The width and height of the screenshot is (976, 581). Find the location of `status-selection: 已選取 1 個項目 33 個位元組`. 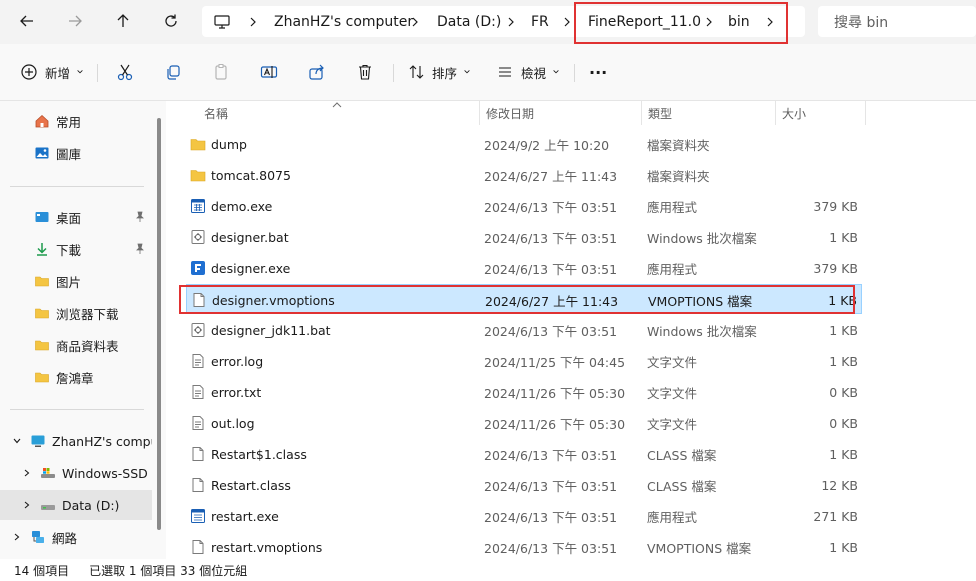

status-selection: 已選取 1 個項目 33 個位元組 is located at coordinates (168, 570).